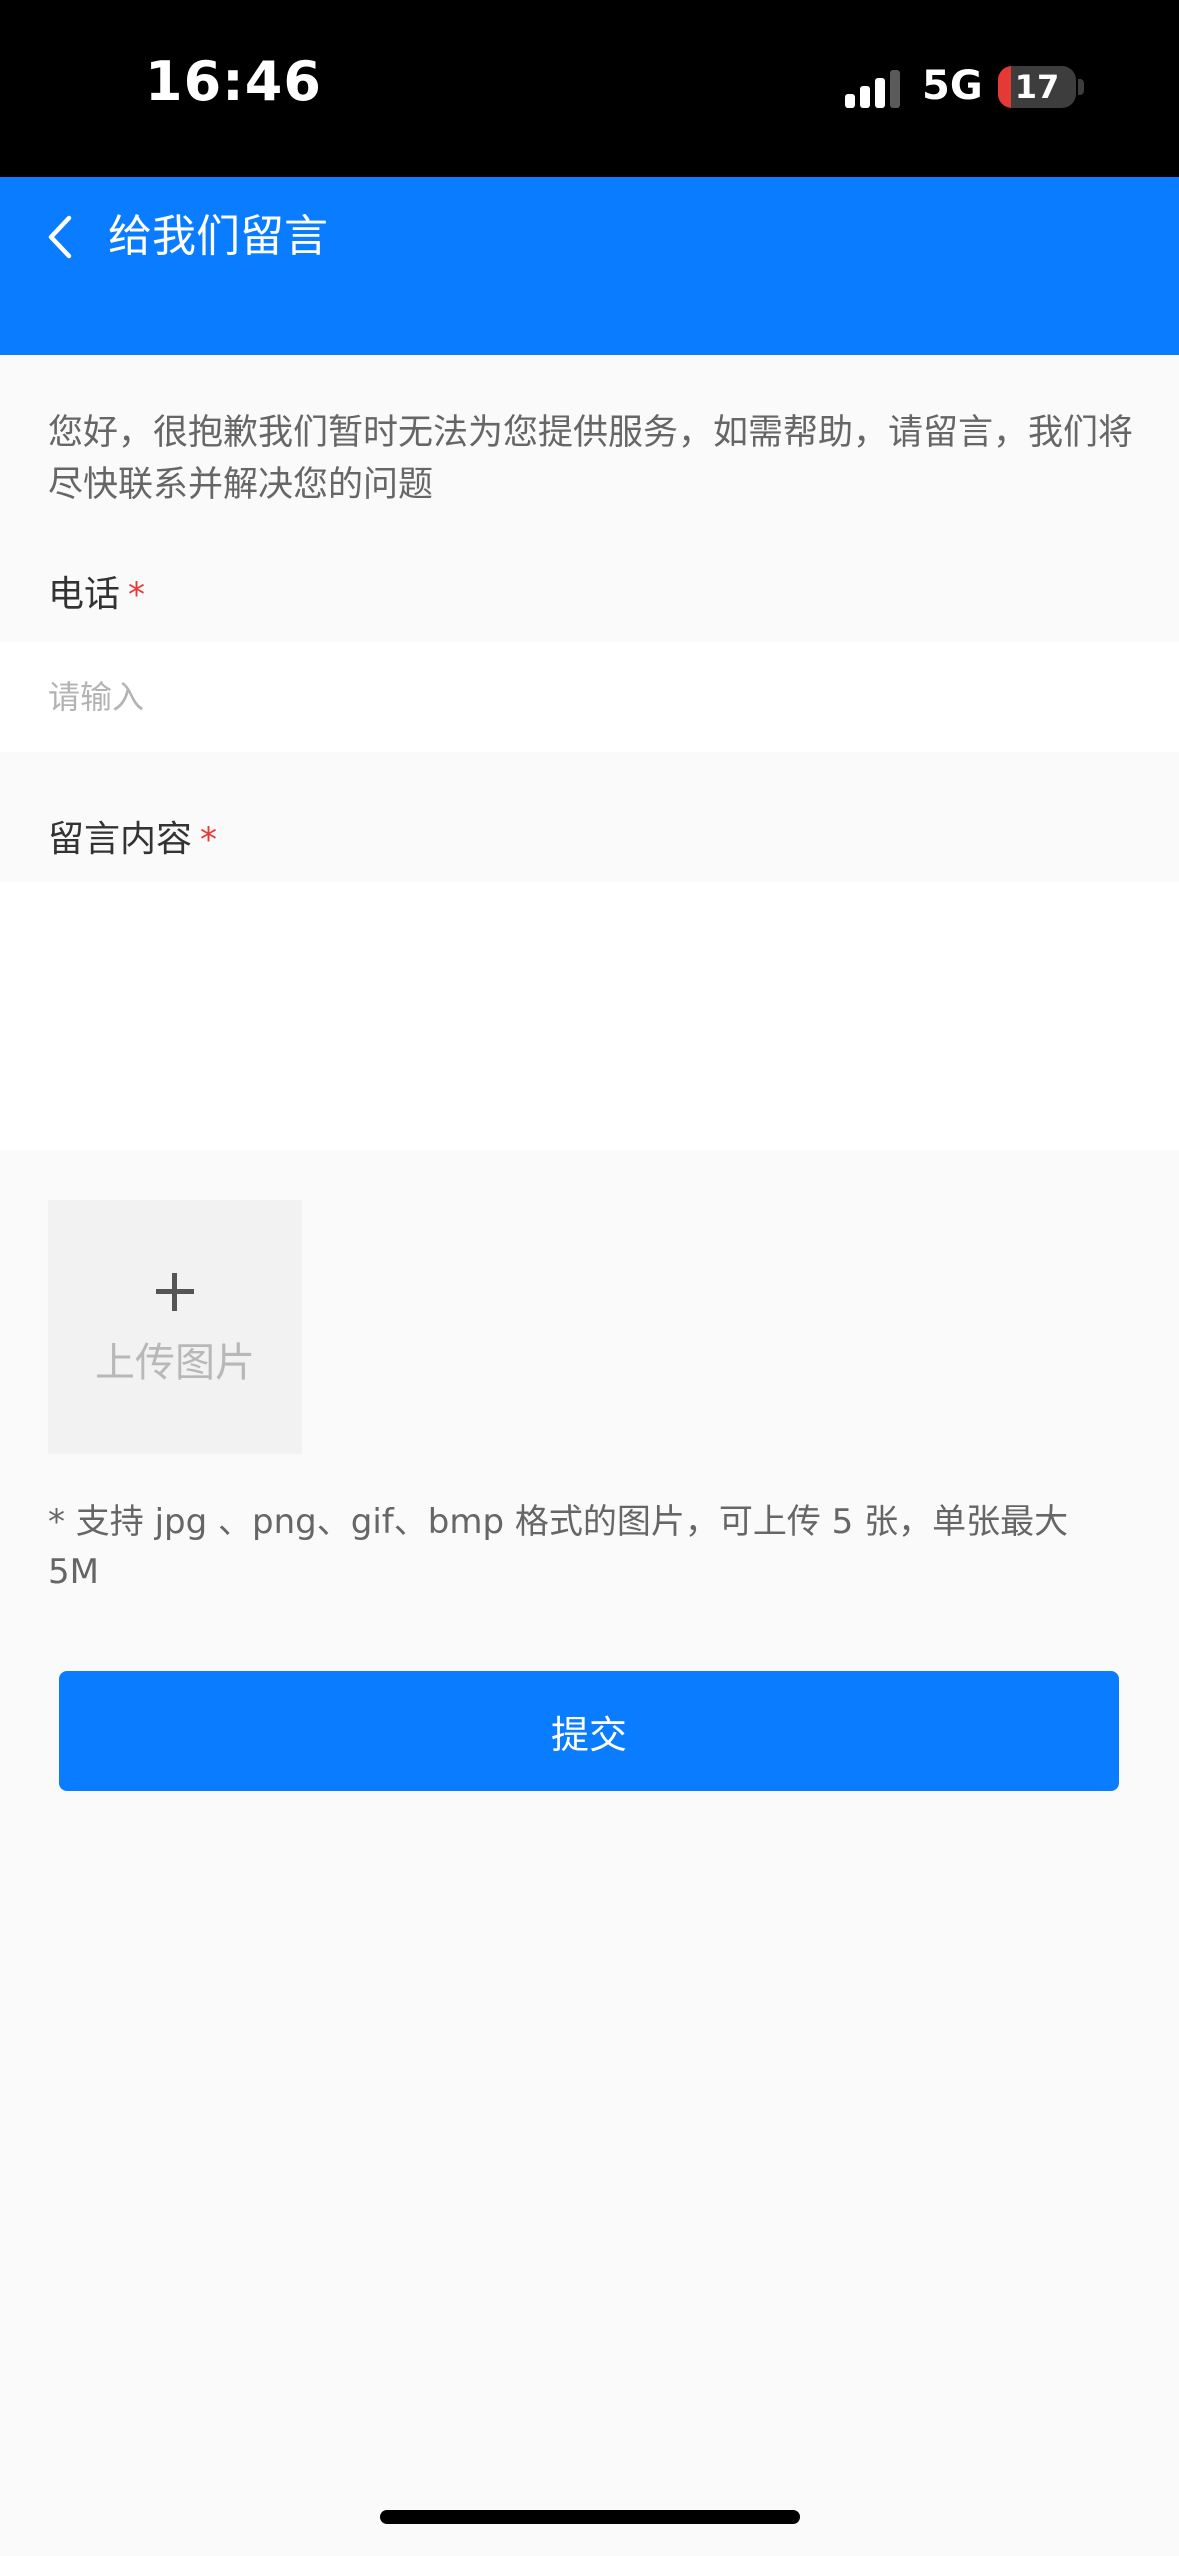 This screenshot has width=1179, height=2556. What do you see at coordinates (589, 266) in the screenshot?
I see `nav-bar: 给我们留言` at bounding box center [589, 266].